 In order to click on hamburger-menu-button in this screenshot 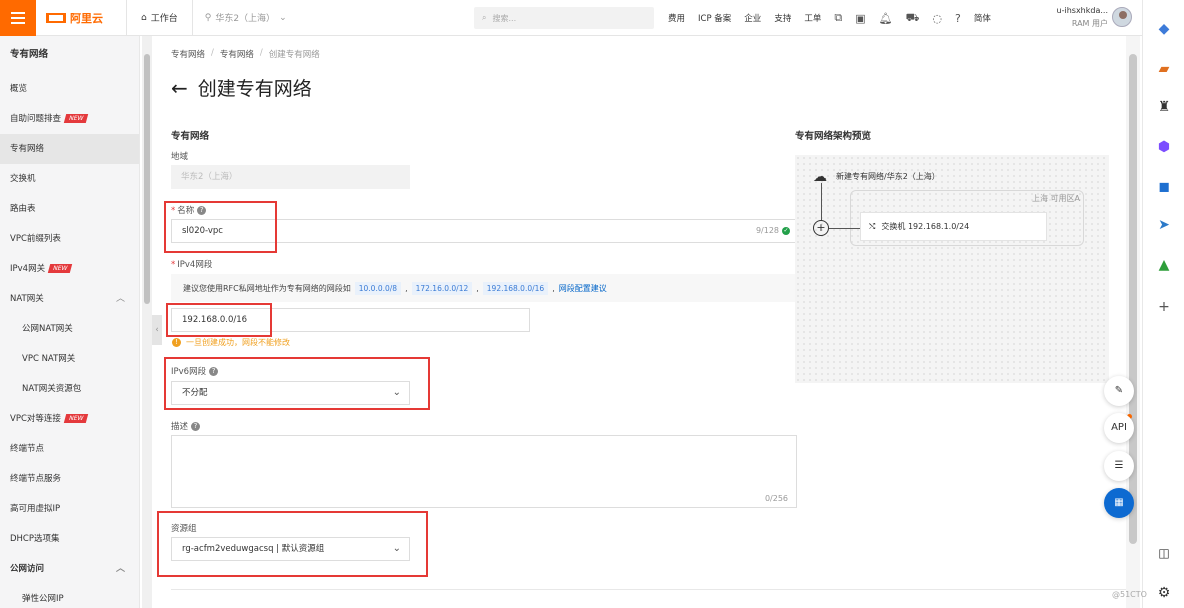, I will do `click(18, 18)`.